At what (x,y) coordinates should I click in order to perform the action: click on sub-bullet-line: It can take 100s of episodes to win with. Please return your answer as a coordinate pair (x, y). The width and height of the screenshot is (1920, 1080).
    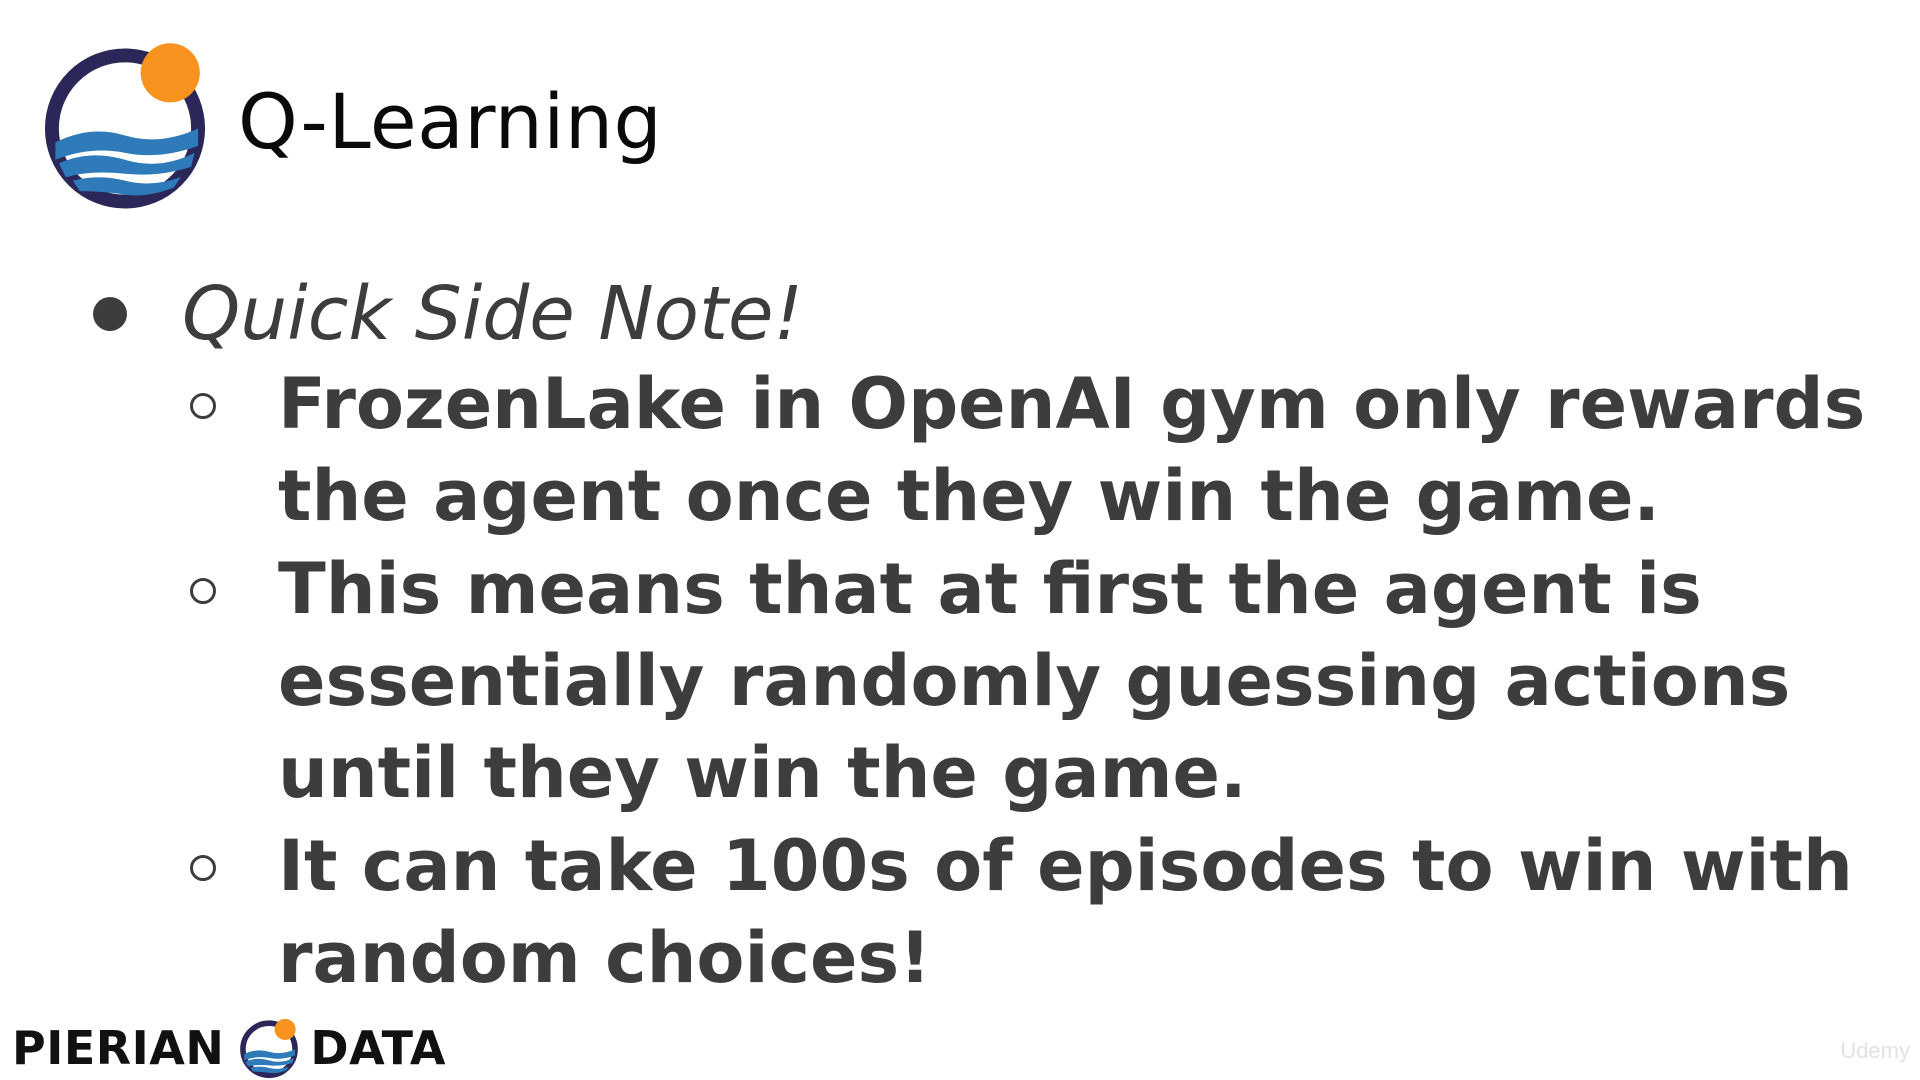
    Looking at the image, I should click on (1065, 866).